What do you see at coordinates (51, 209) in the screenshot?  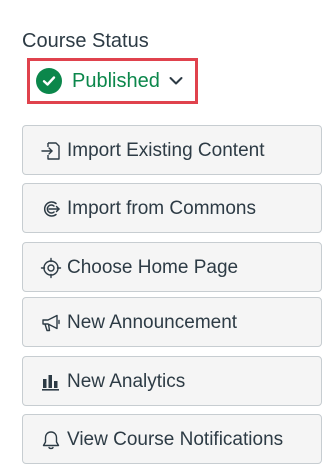 I see `commons-icon` at bounding box center [51, 209].